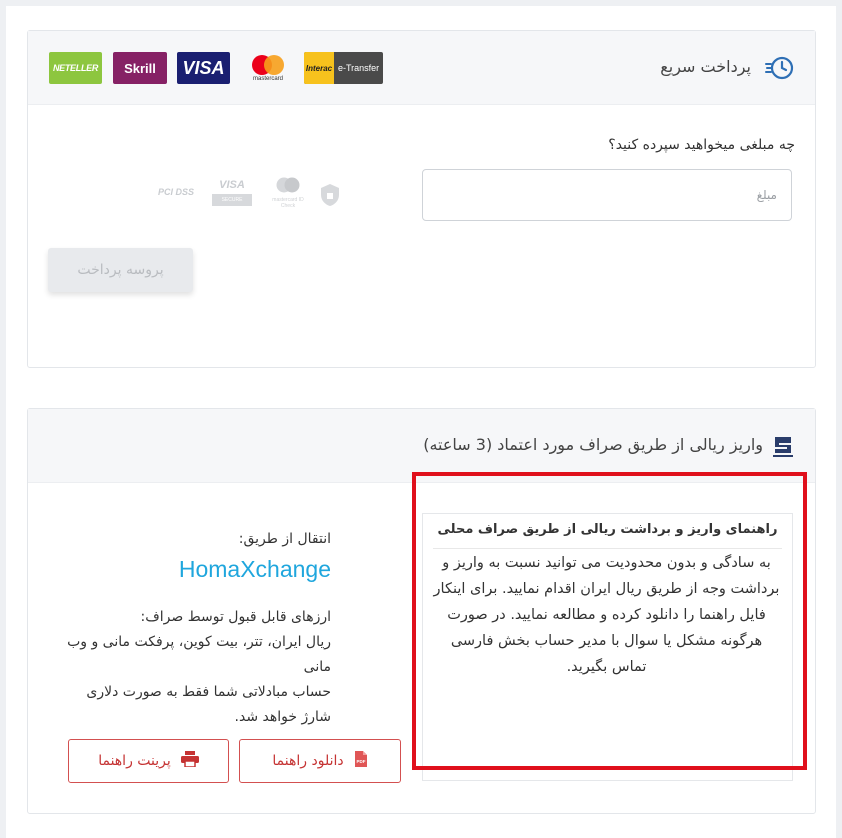  Describe the element at coordinates (319, 68) in the screenshot. I see `interac-logo-text: Interac` at that location.